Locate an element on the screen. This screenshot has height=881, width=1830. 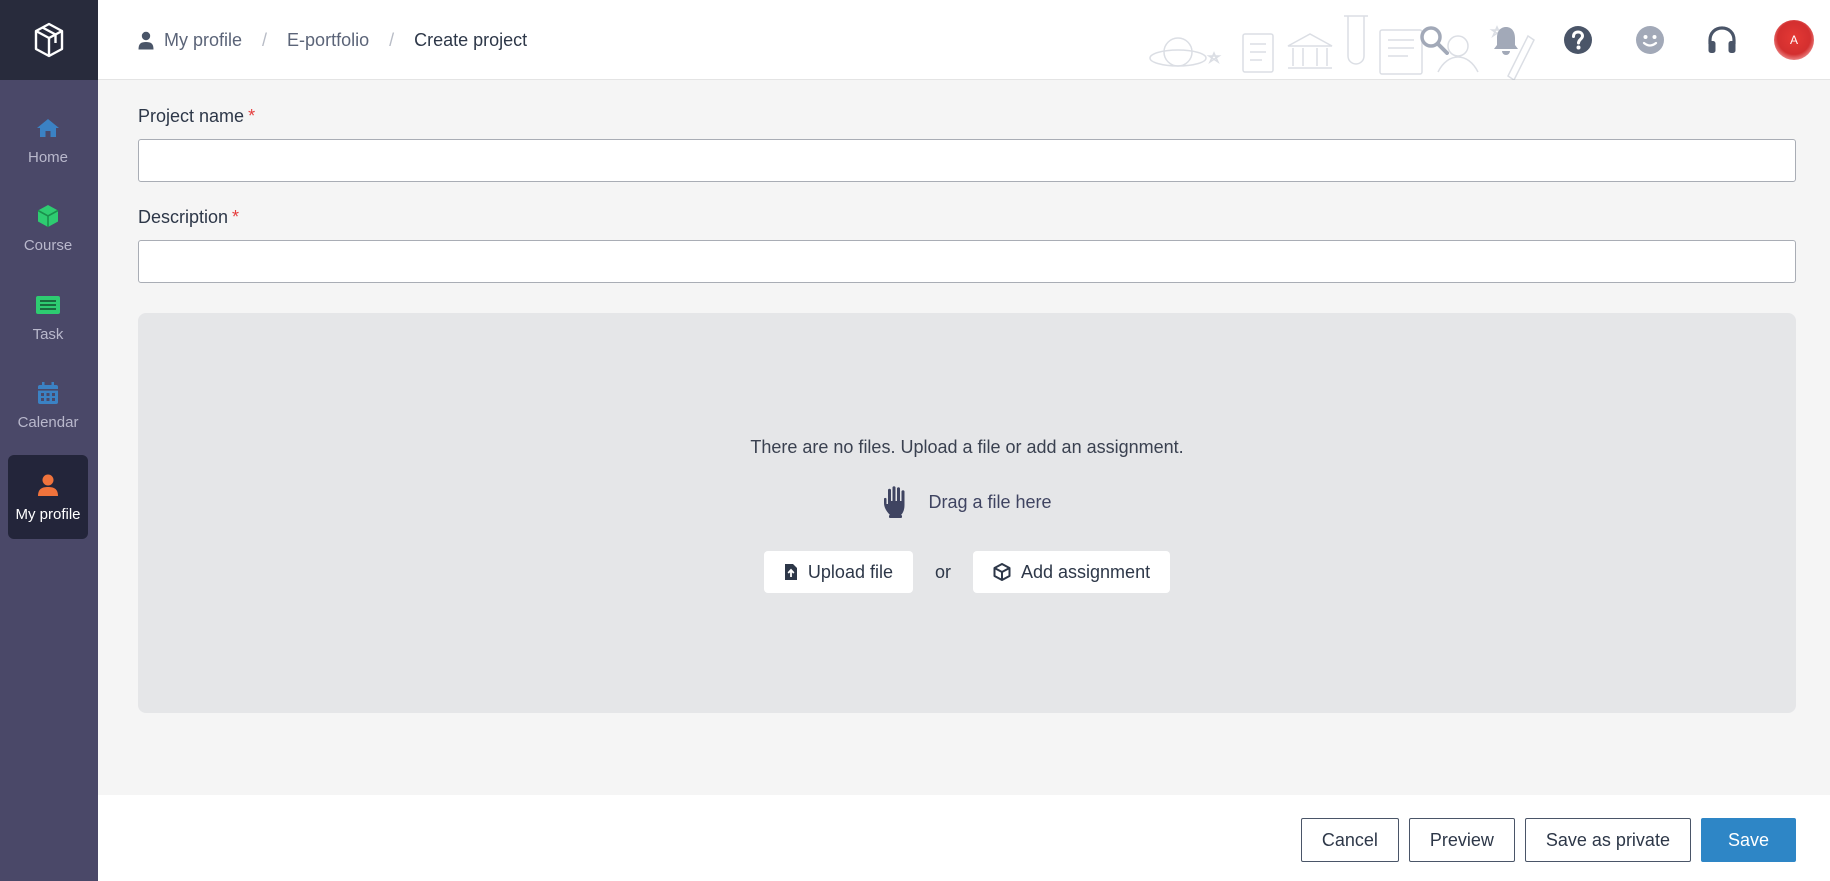
smiley-icon is located at coordinates (1650, 40).